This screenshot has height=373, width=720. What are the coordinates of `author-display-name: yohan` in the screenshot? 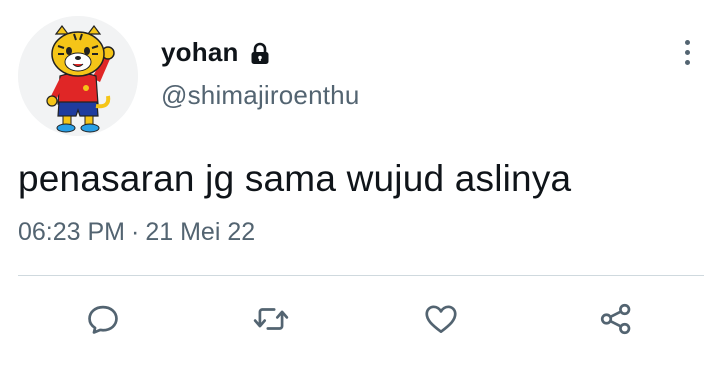 It's located at (200, 52).